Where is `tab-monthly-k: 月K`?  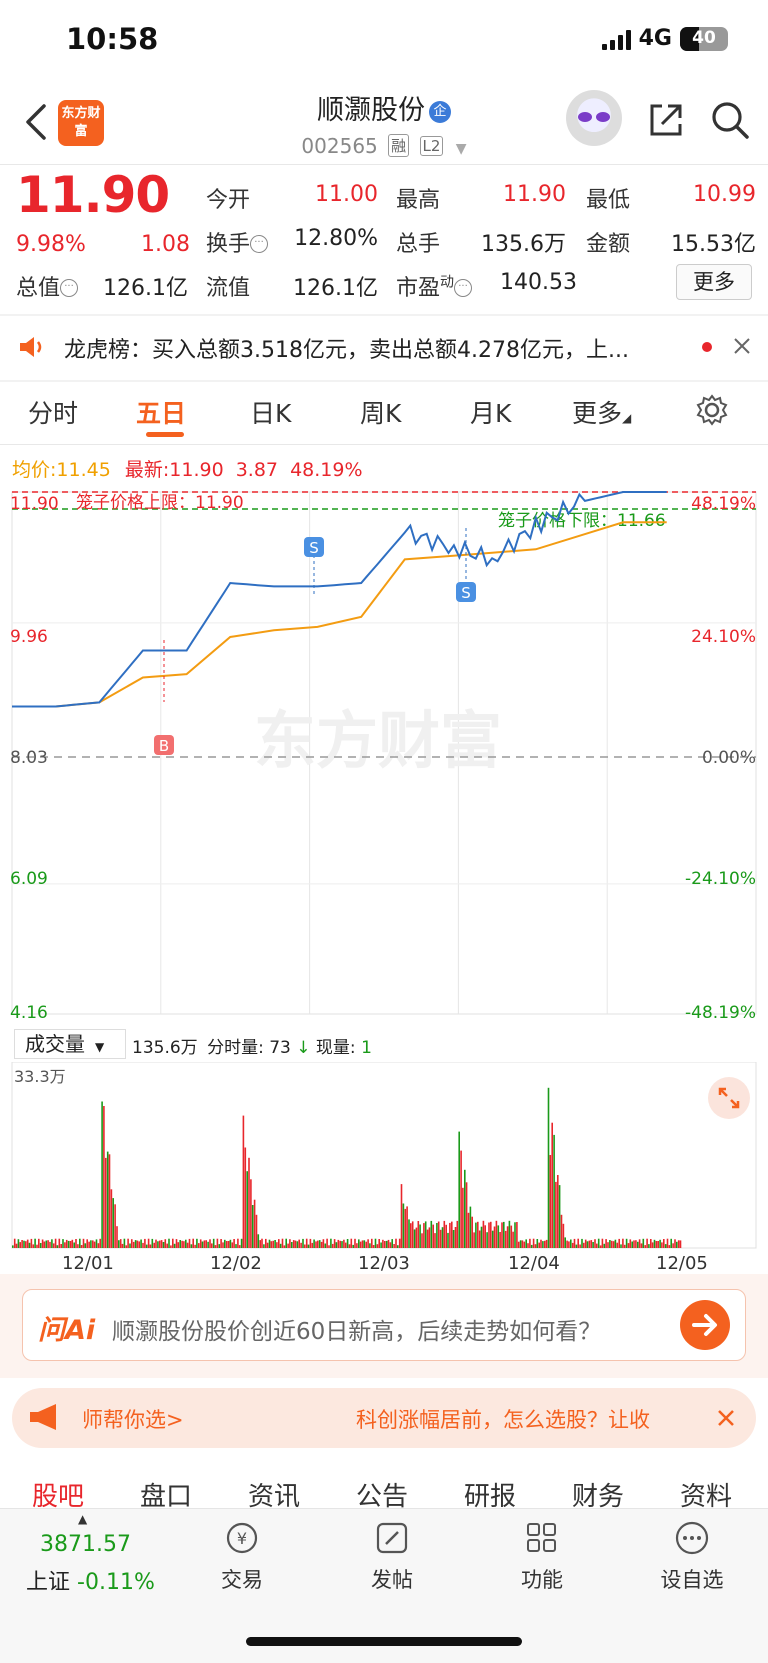
tab-monthly-k: 月K is located at coordinates (490, 412).